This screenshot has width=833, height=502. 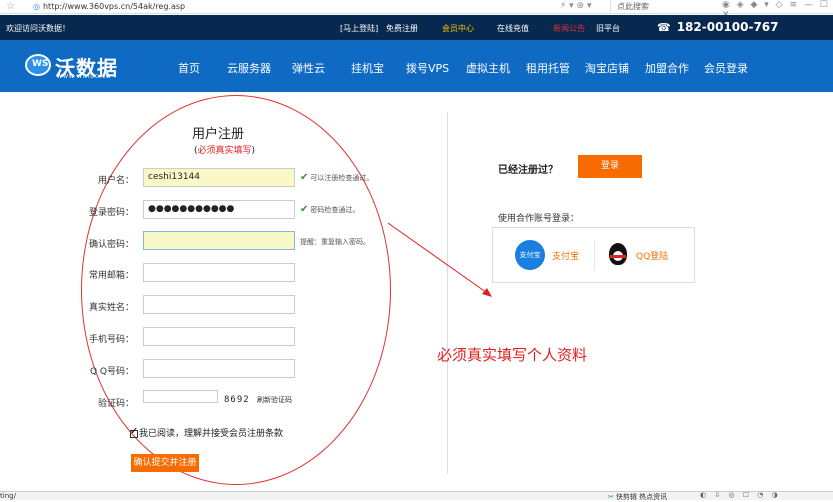 What do you see at coordinates (548, 68) in the screenshot?
I see `nav-hosting: 租用托管` at bounding box center [548, 68].